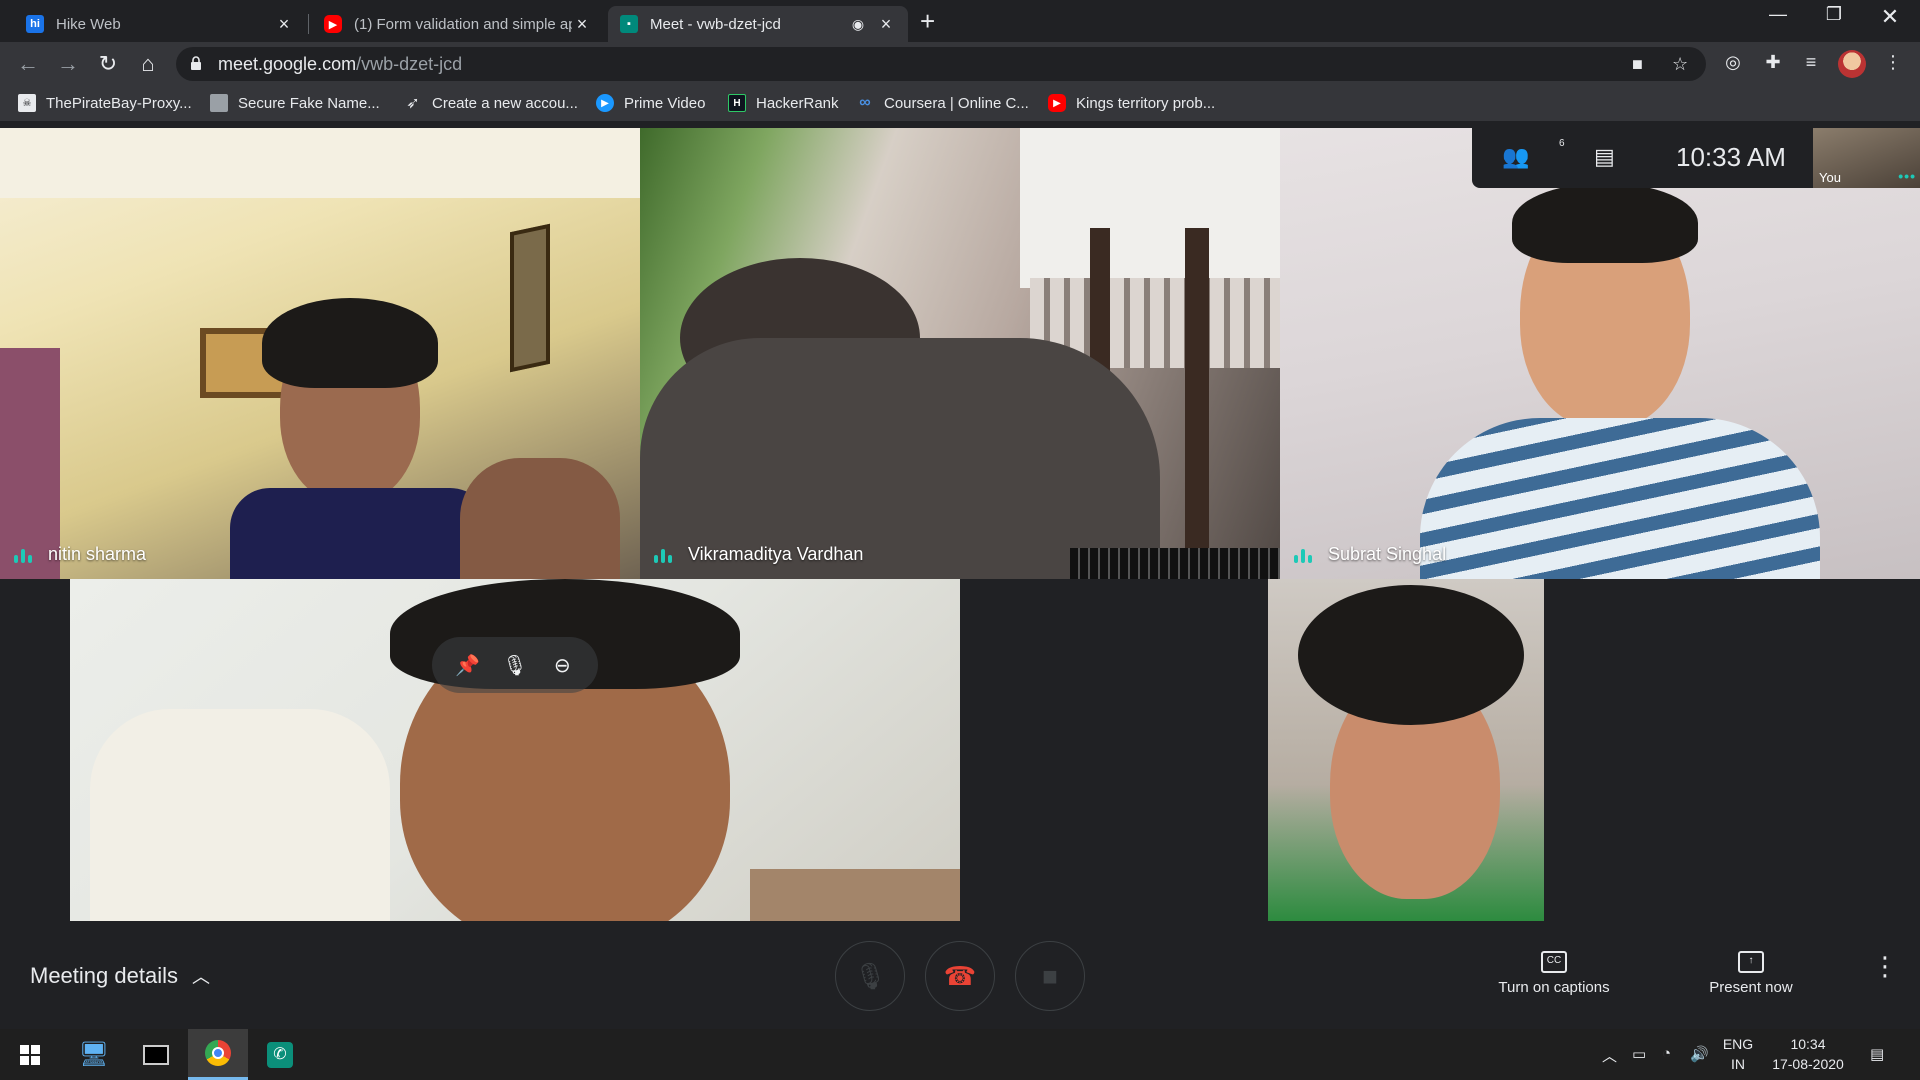 This screenshot has width=1920, height=1080. I want to click on volume-icon: 🔊, so click(1699, 1054).